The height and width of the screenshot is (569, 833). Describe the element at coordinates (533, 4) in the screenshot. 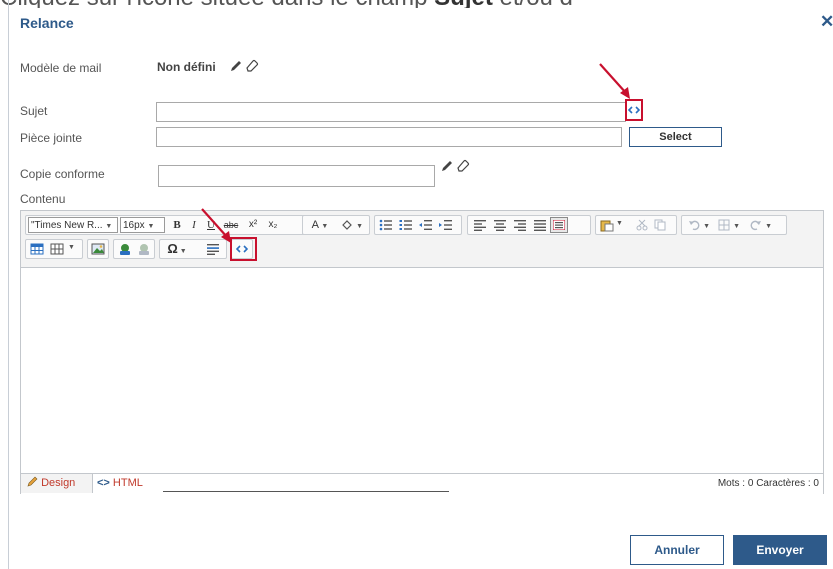

I see `caption-tail: et/ou d` at that location.